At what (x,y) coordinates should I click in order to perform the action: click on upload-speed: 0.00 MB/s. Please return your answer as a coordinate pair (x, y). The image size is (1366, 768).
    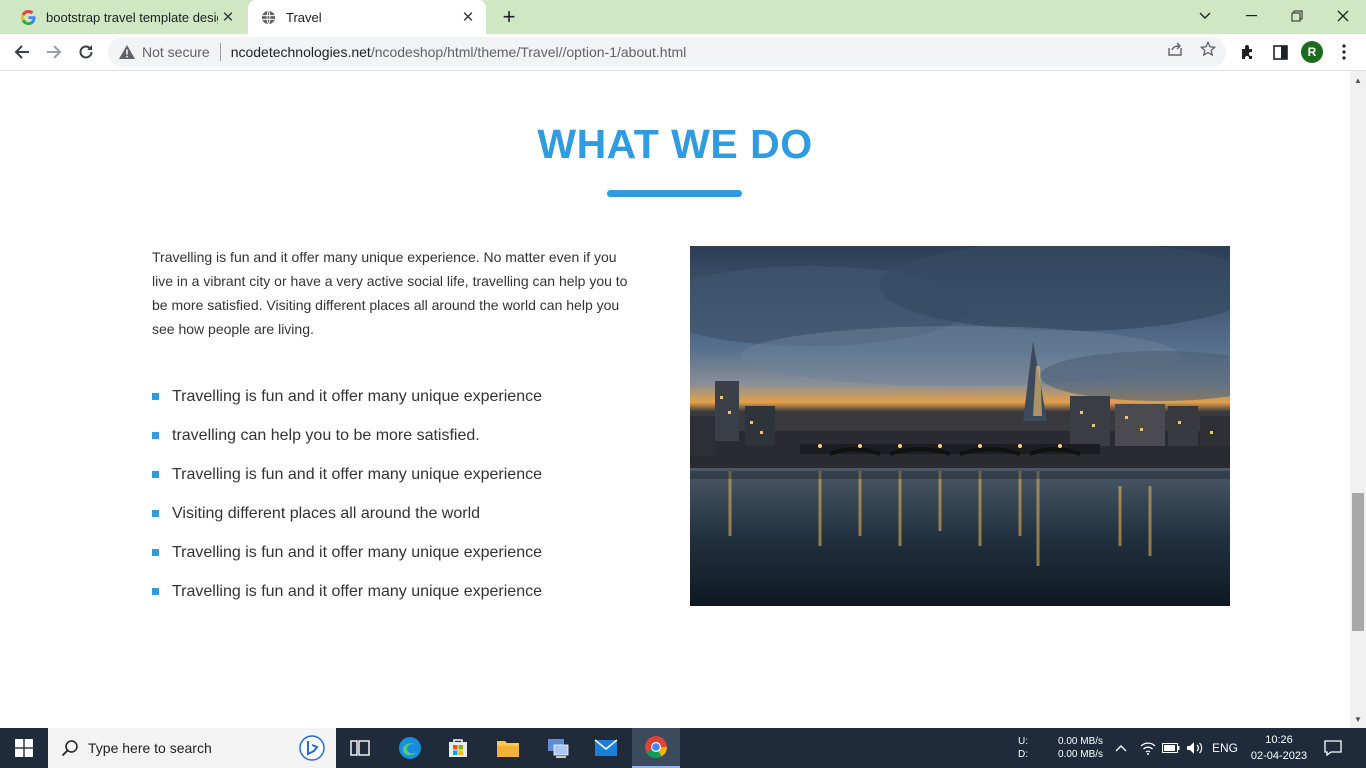
    Looking at the image, I should click on (1081, 741).